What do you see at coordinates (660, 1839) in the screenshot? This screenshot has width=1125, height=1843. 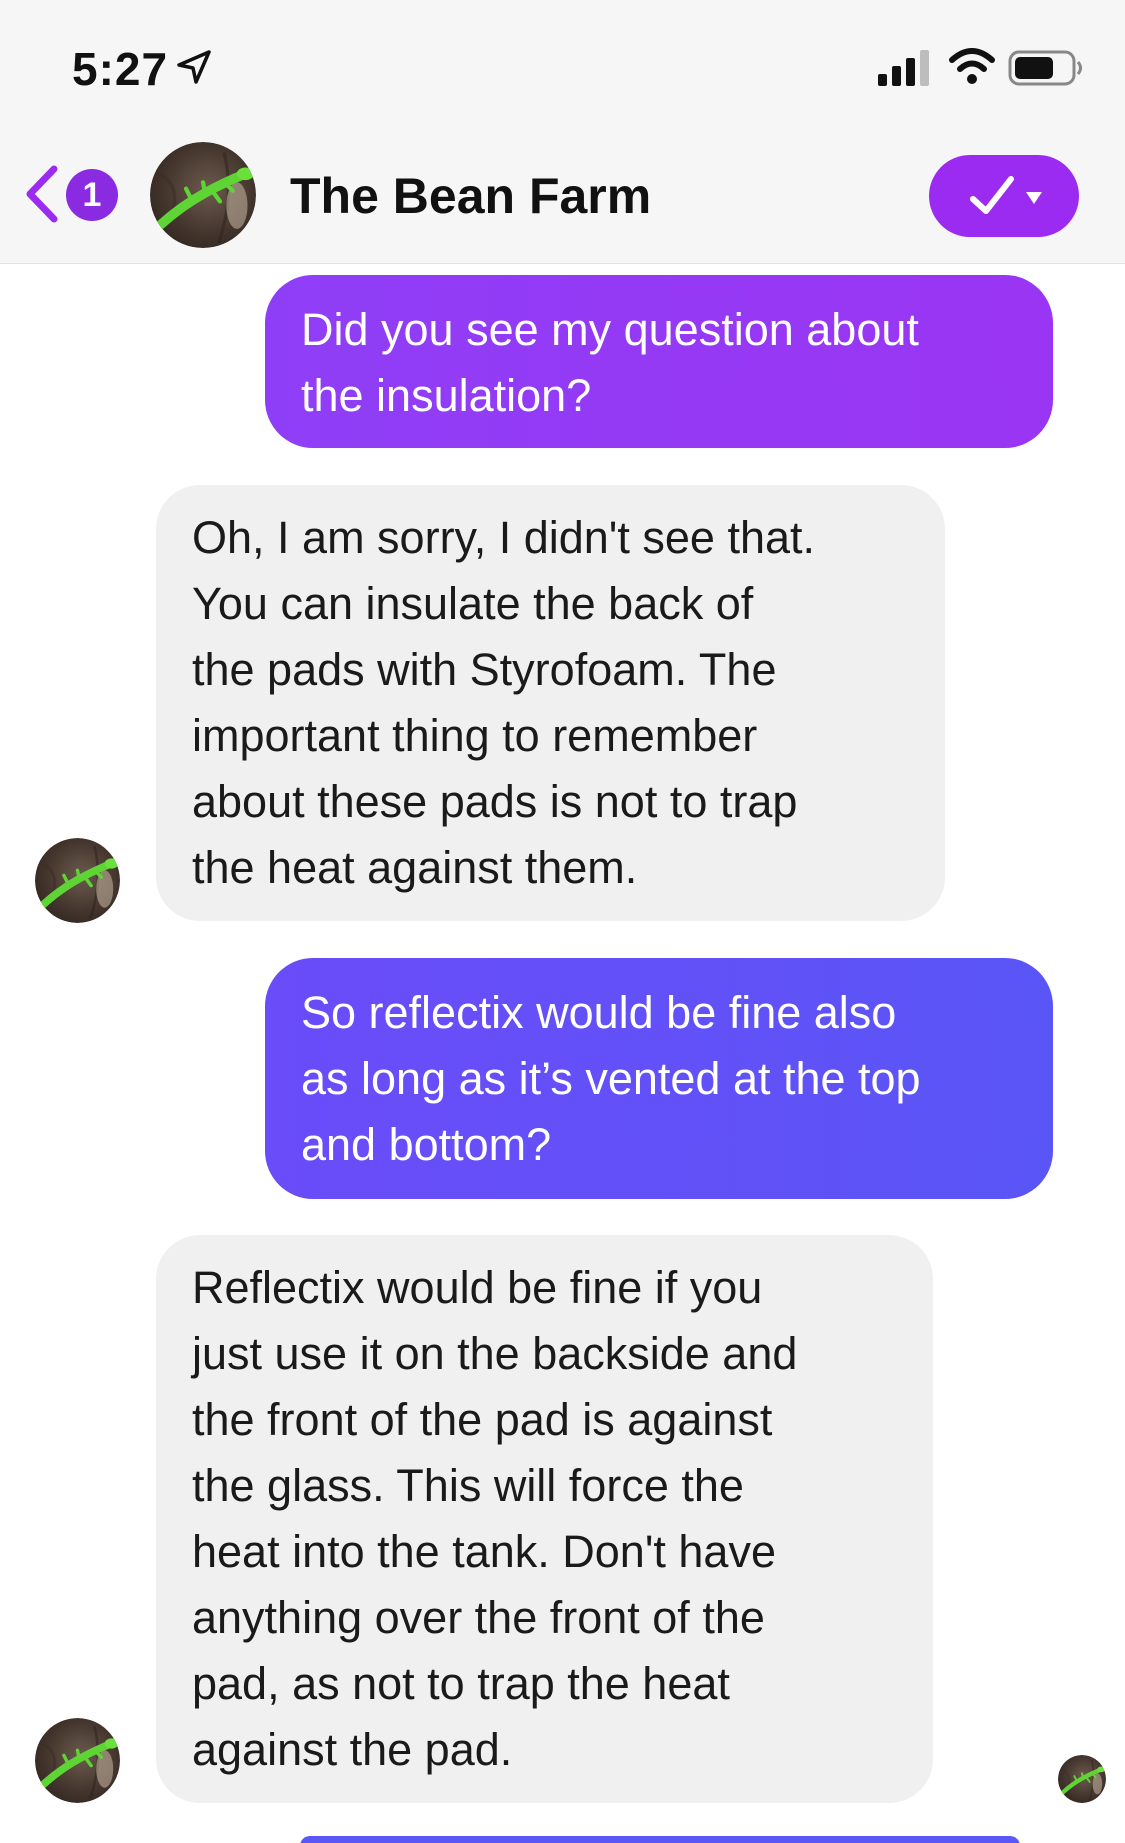 I see `outgoing-message-bubble-partial` at bounding box center [660, 1839].